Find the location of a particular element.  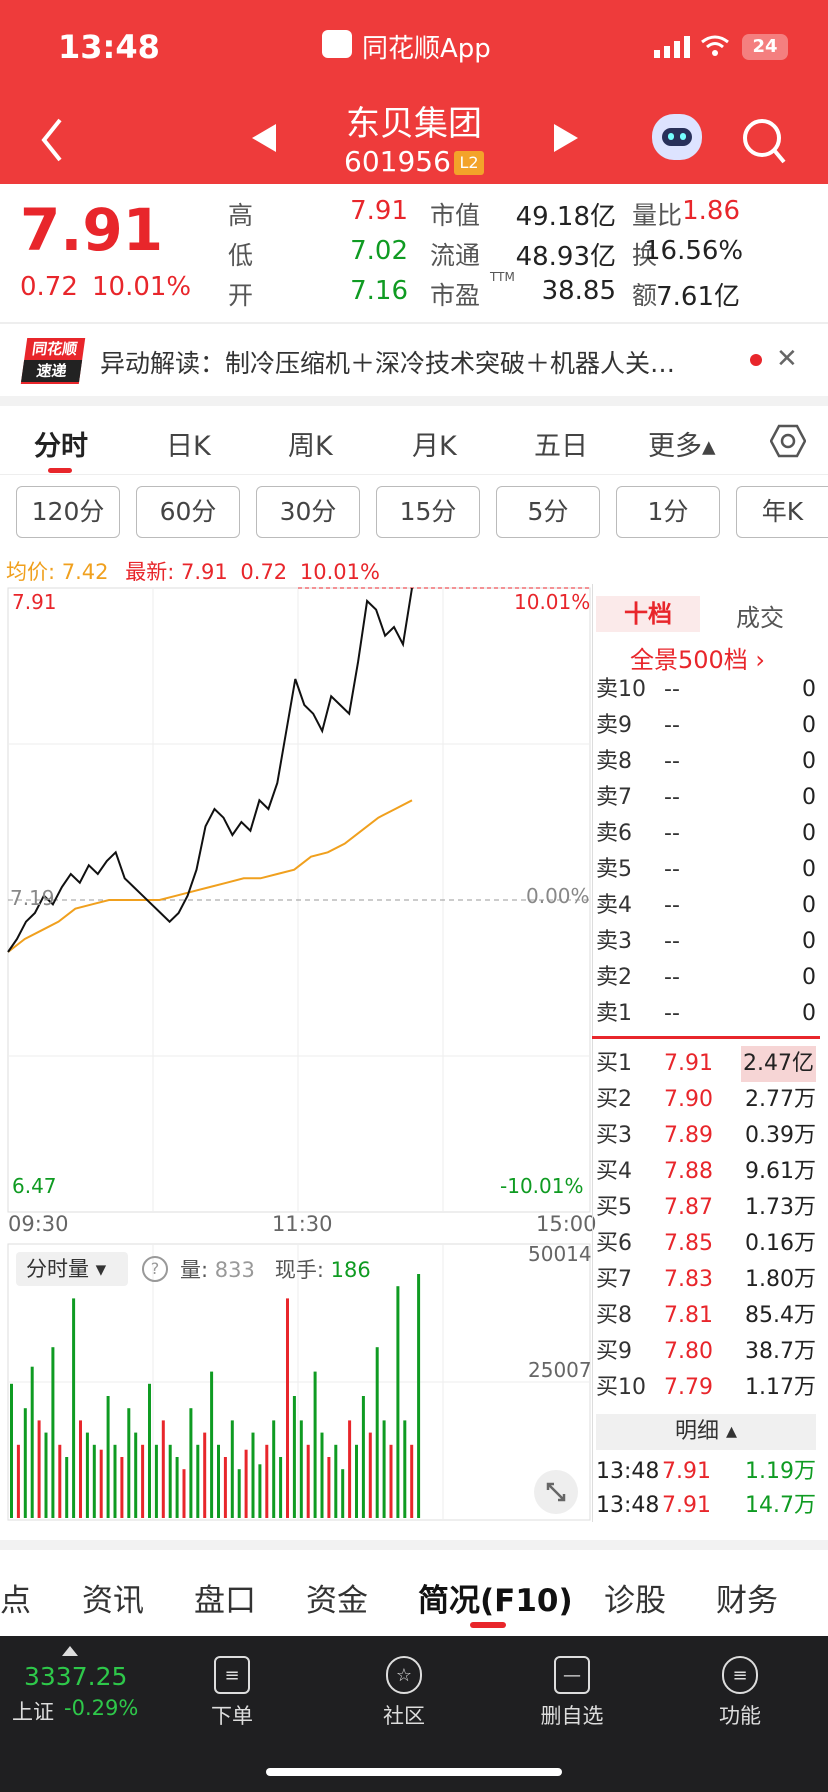

subtab-finance: 财务 is located at coordinates (747, 1597).